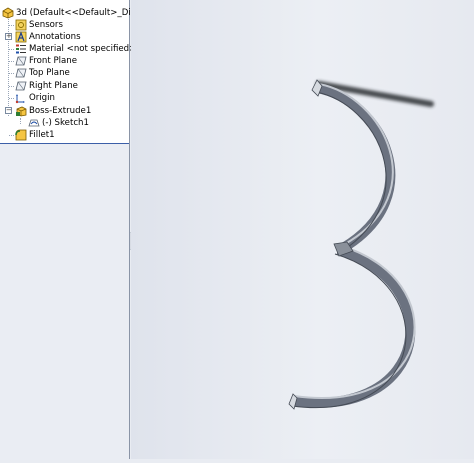 Image resolution: width=474 pixels, height=463 pixels. Describe the element at coordinates (83, 49) in the screenshot. I see `tree-item-label: Material <not specified>` at that location.